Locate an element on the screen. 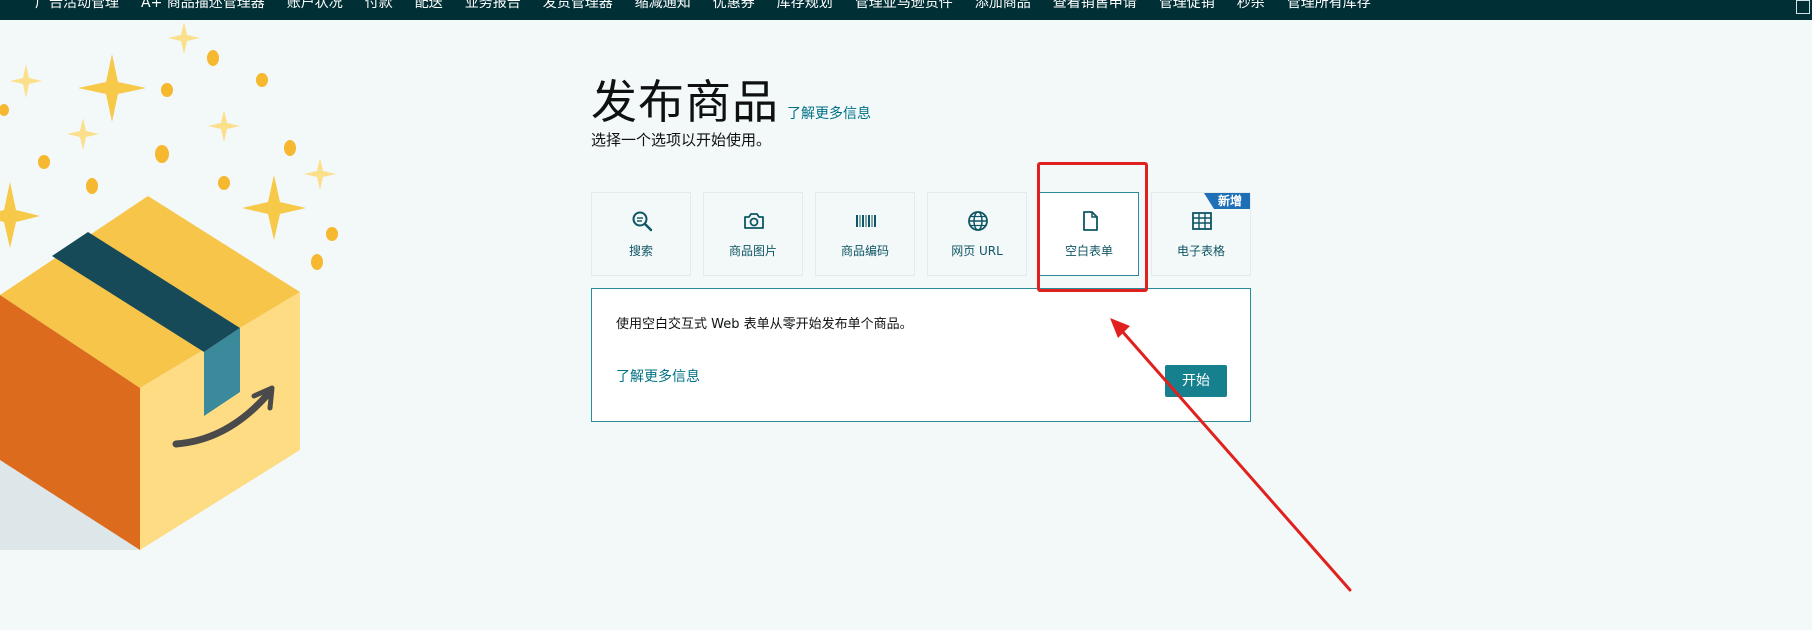 The height and width of the screenshot is (630, 1812). nav-item-add-product: 添加商品 is located at coordinates (1003, 6).